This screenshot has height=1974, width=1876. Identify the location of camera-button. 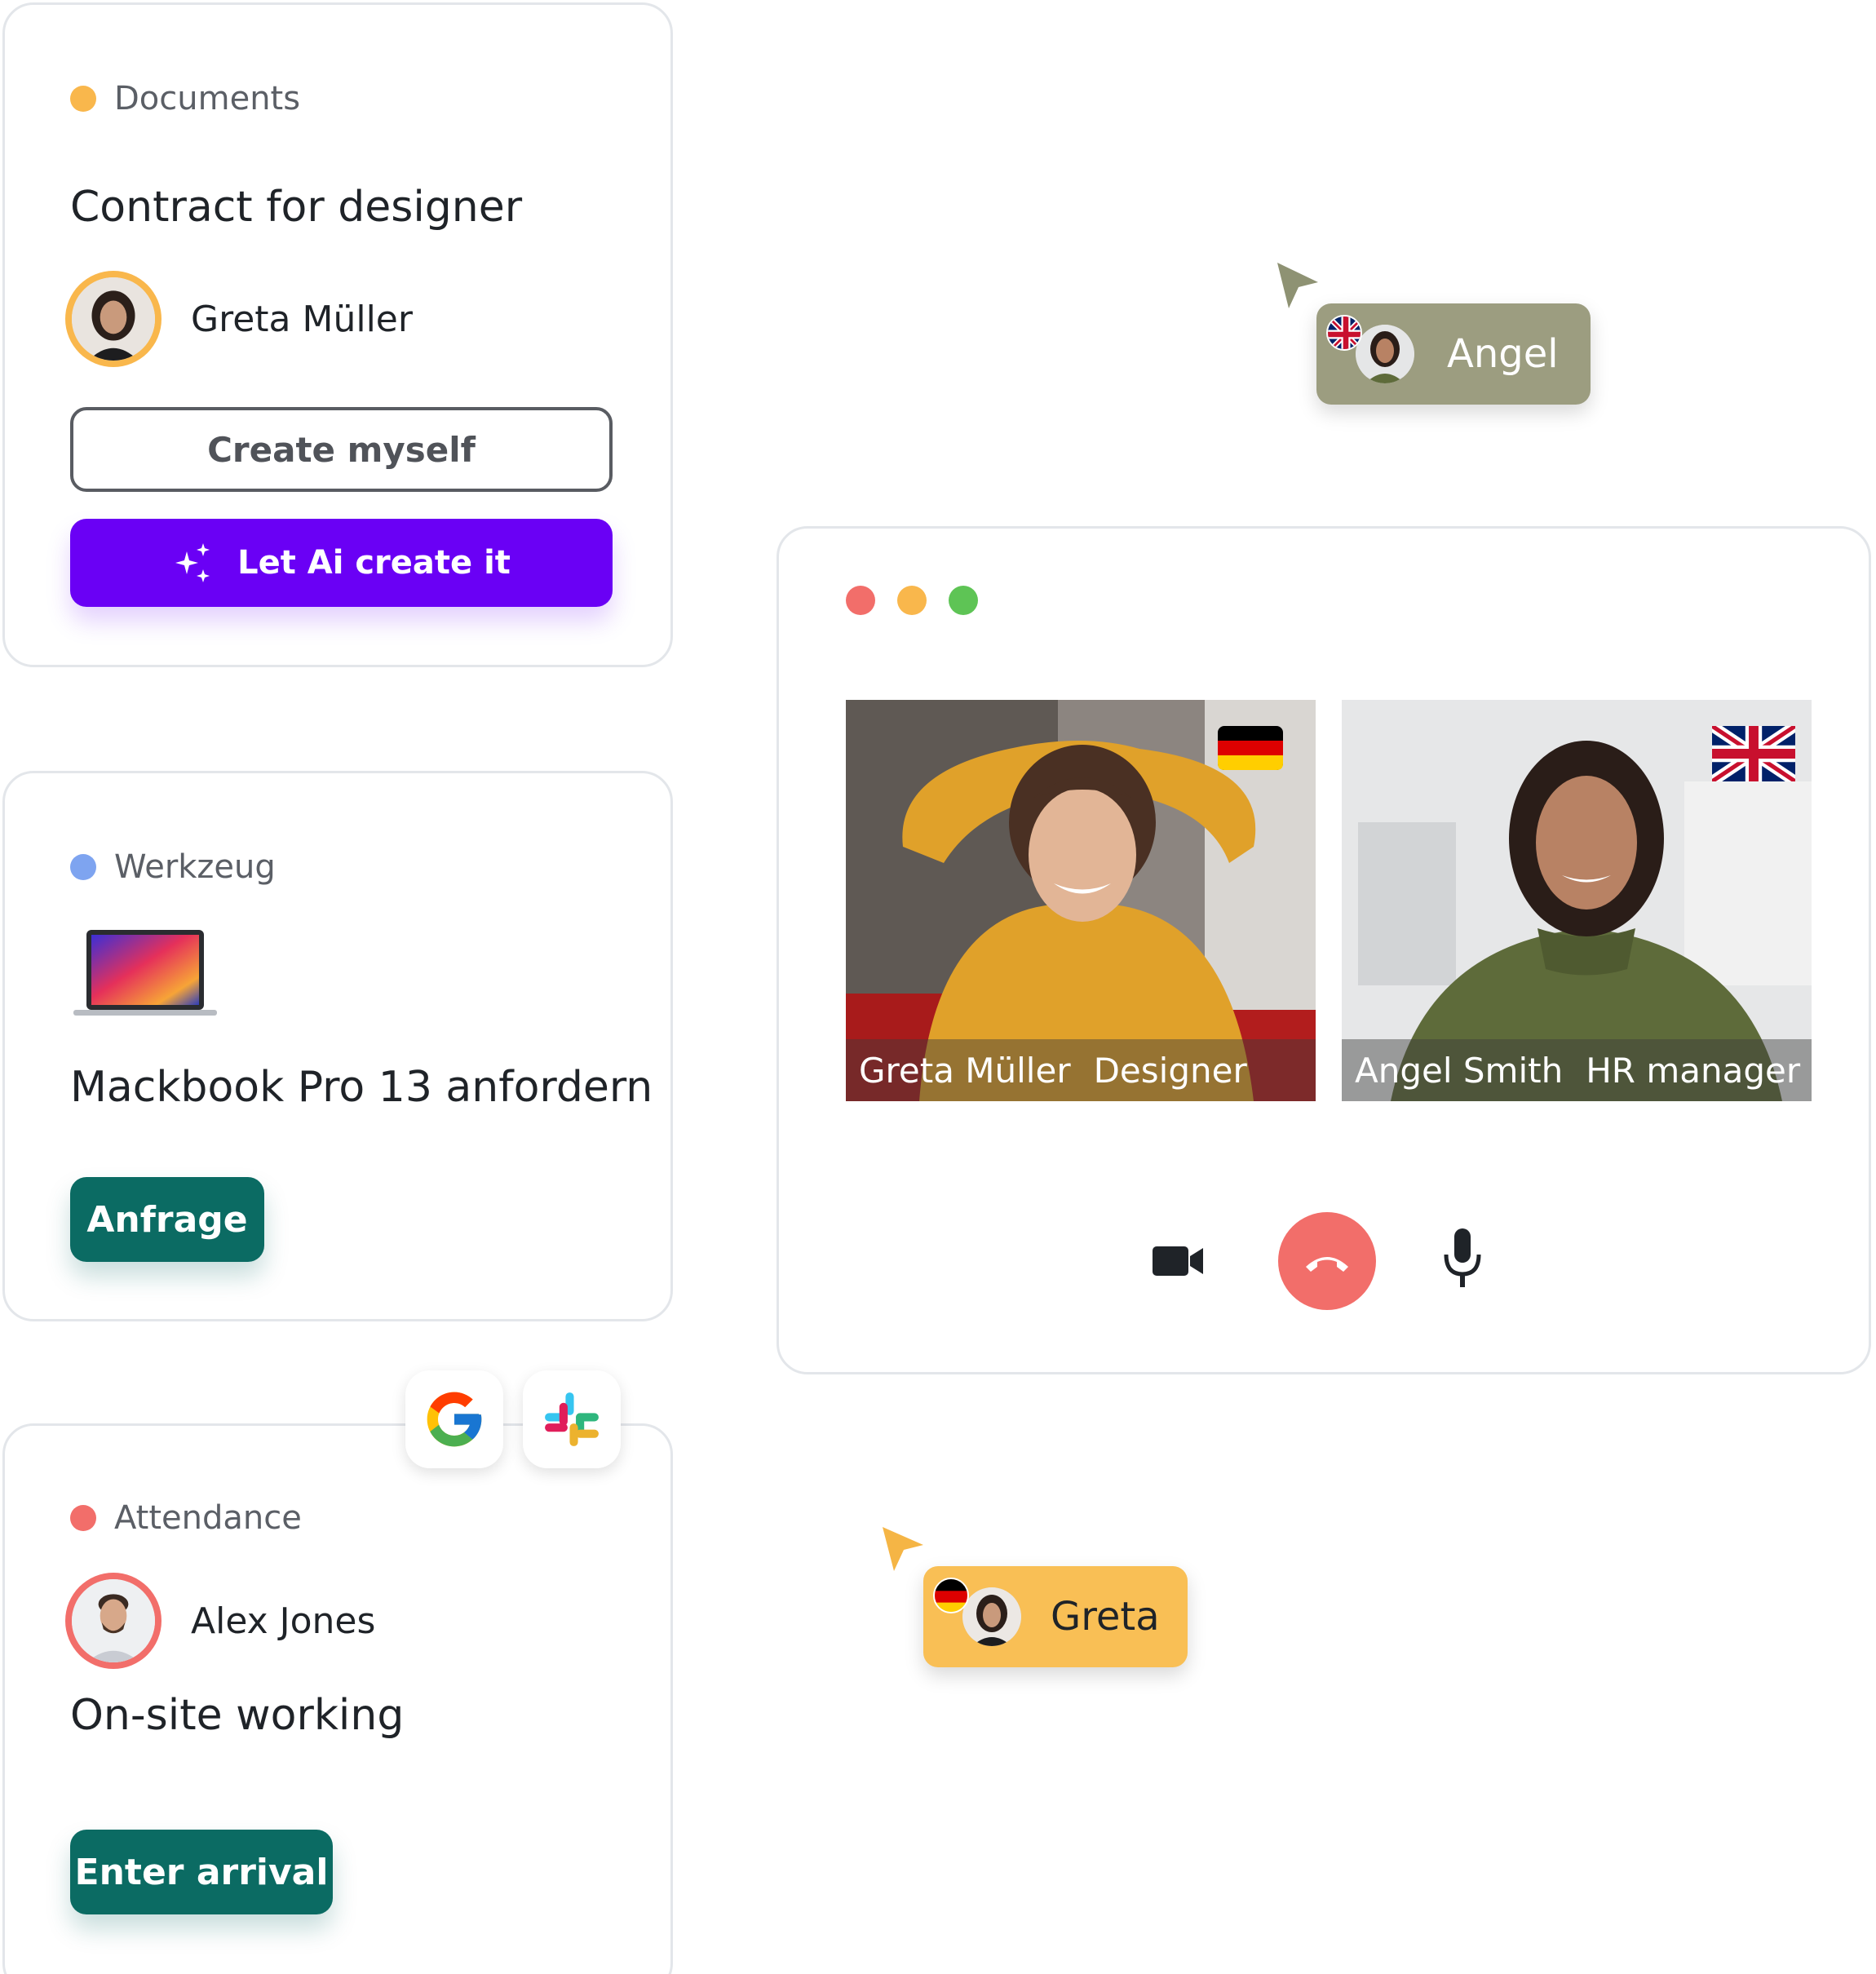
(1179, 1261).